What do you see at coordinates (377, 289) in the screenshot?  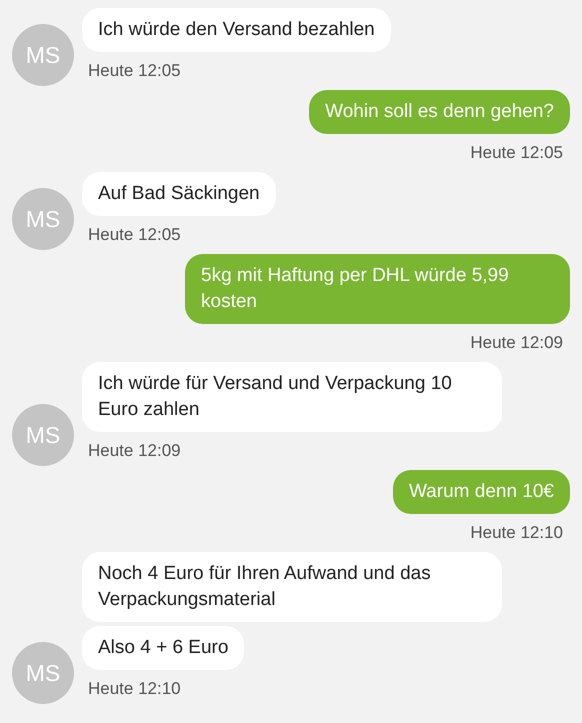 I see `message-bubble: 5kg mit Haftung per DHL würde 5,99 kosten` at bounding box center [377, 289].